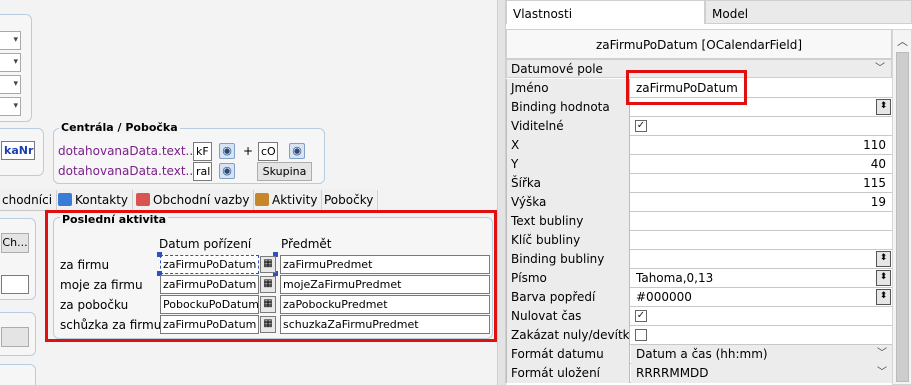  Describe the element at coordinates (761, 183) in the screenshot. I see `property-value: 115` at that location.